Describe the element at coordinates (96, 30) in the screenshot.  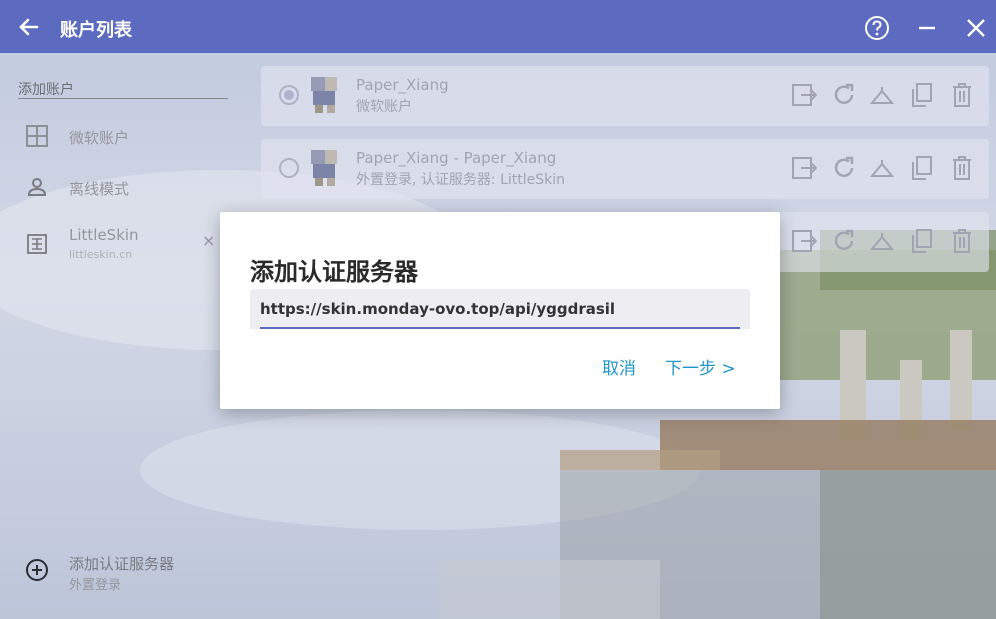
I see `window-title: 账户列表` at that location.